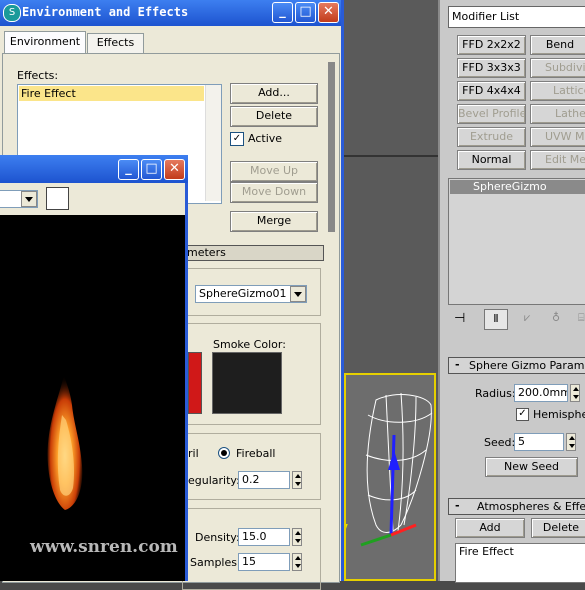  Describe the element at coordinates (557, 160) in the screenshot. I see `mod-edit-mesh-button: Edit Mesh` at that location.